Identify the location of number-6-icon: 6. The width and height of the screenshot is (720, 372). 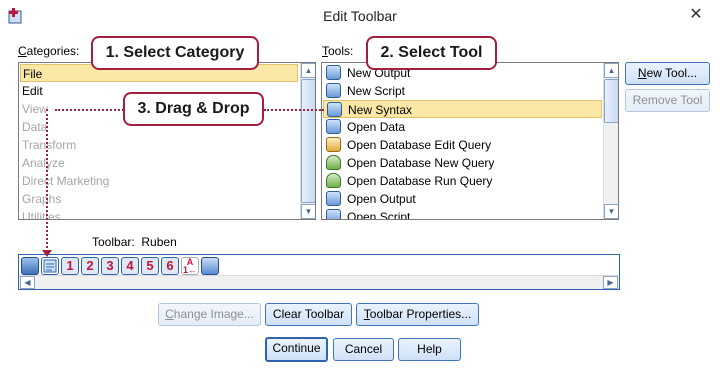
(170, 266).